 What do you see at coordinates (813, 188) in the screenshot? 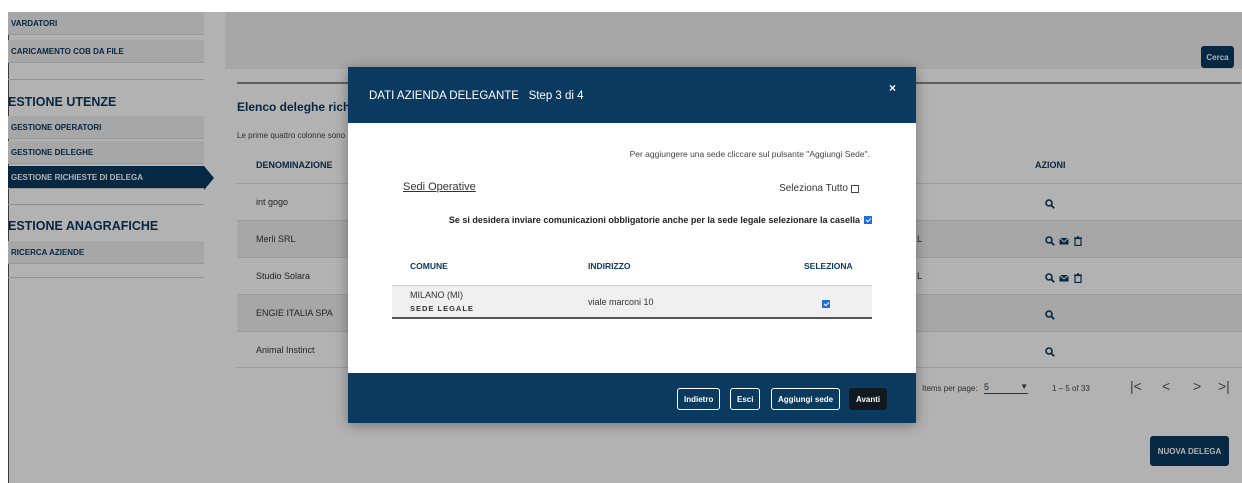
I see `select-all-label: Seleziona Tutto` at bounding box center [813, 188].